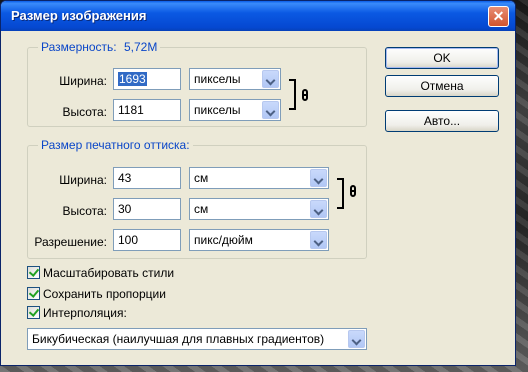  What do you see at coordinates (498, 16) in the screenshot?
I see `close-button: ✕` at bounding box center [498, 16].